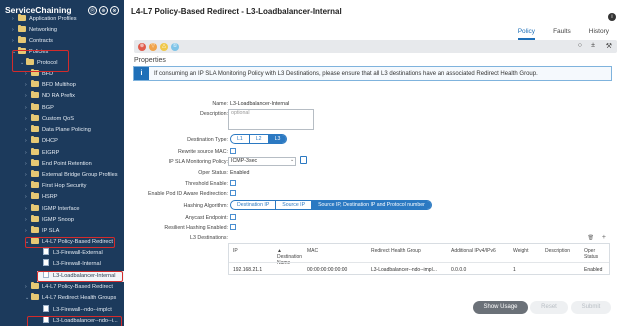 The image size is (621, 326). What do you see at coordinates (312, 251) in the screenshot?
I see `col-mac: MAC` at bounding box center [312, 251].